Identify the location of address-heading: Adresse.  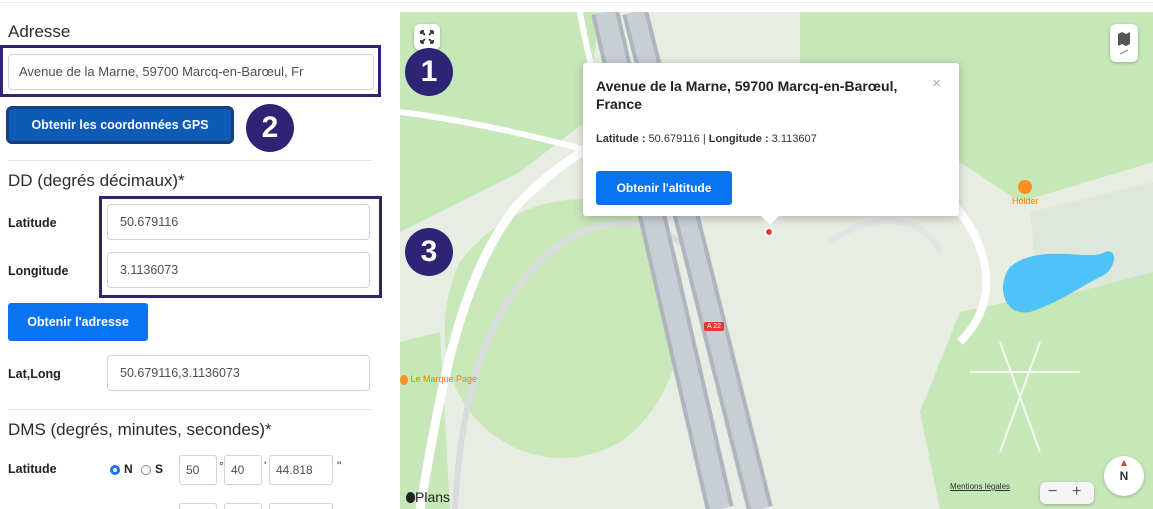
(39, 31).